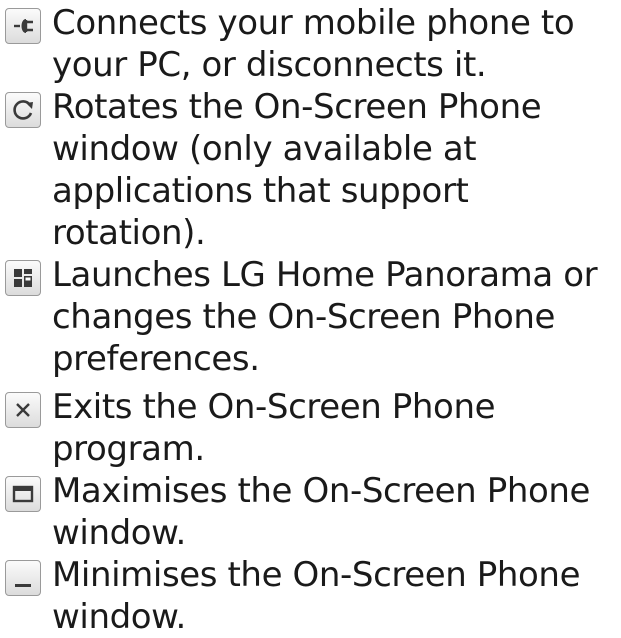 The height and width of the screenshot is (638, 621). I want to click on connect-plug-icon, so click(23, 26).